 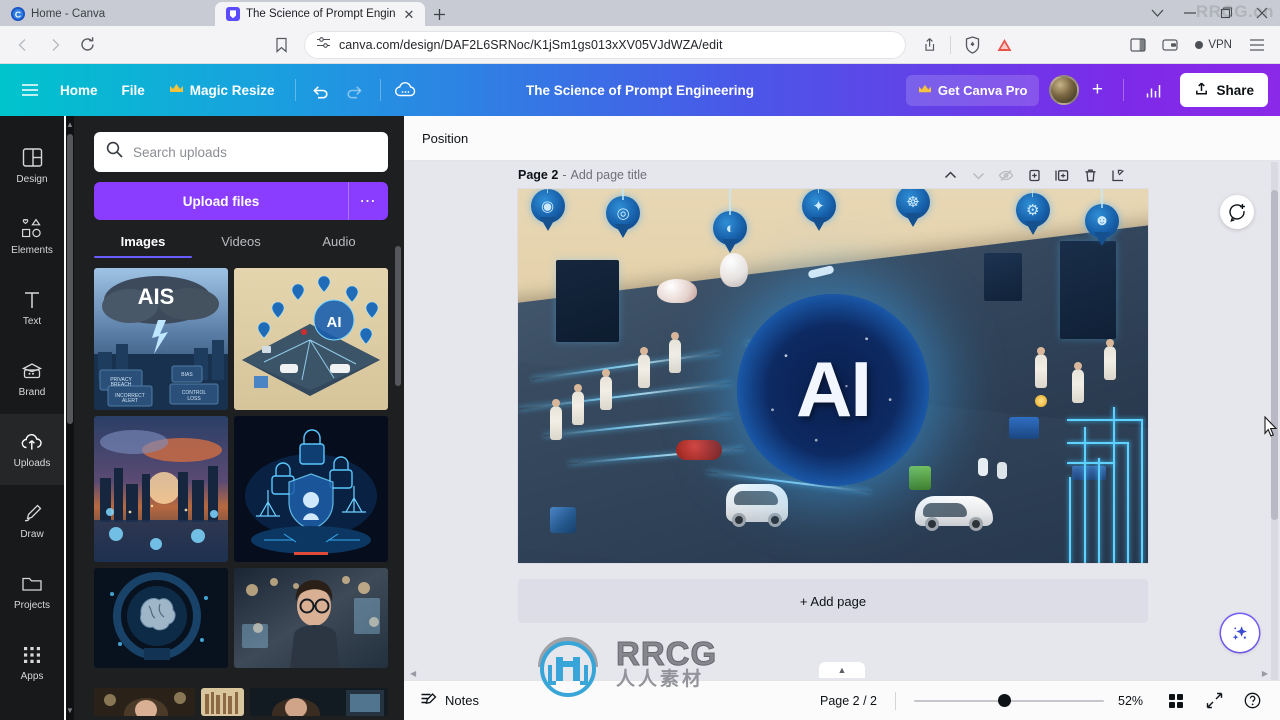 What do you see at coordinates (398, 316) in the screenshot?
I see `uploads-panel-scrollbar` at bounding box center [398, 316].